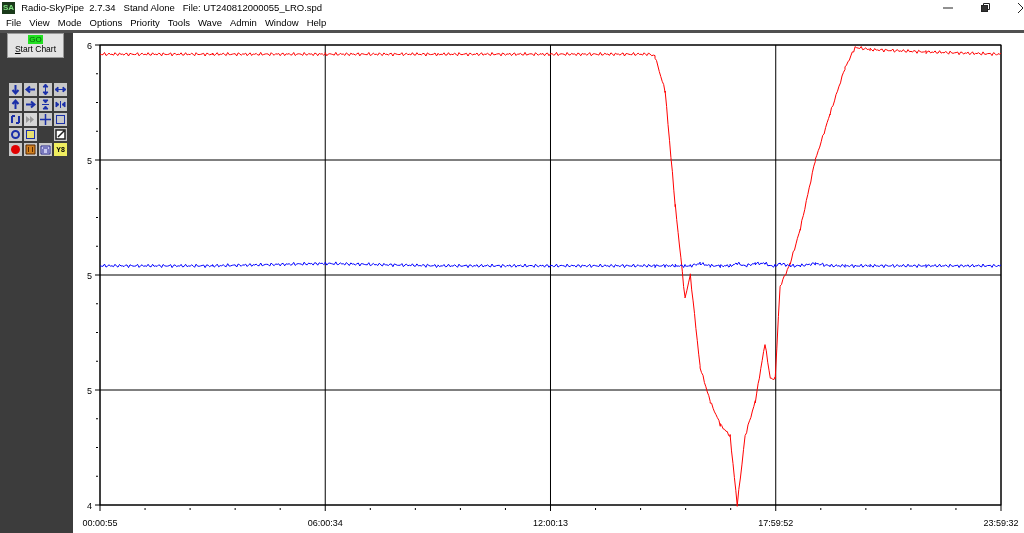  Describe the element at coordinates (35, 39) in the screenshot. I see `go-indicator: GO` at that location.